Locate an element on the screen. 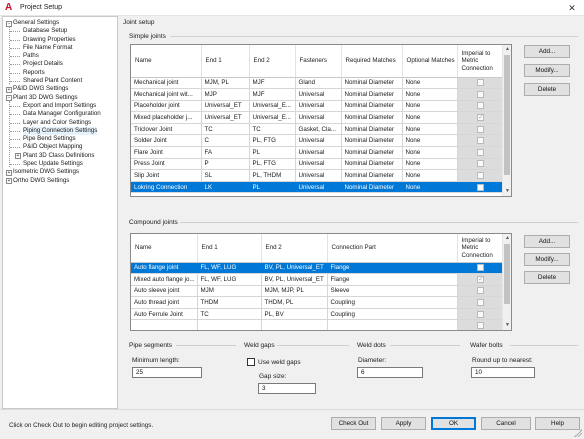 Image resolution: width=584 pixels, height=439 pixels. tree-item: Drawing Properties is located at coordinates (60, 40).